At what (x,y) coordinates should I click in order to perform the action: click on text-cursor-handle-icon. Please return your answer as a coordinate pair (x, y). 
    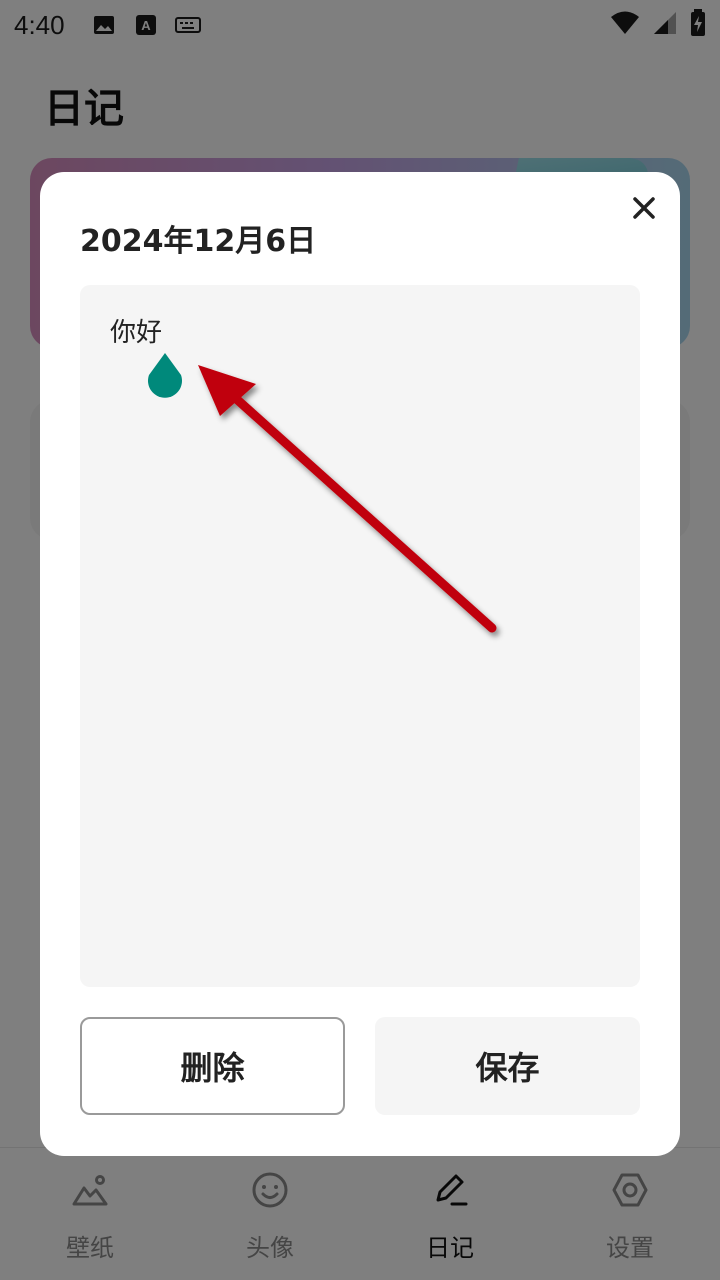
    Looking at the image, I should click on (165, 376).